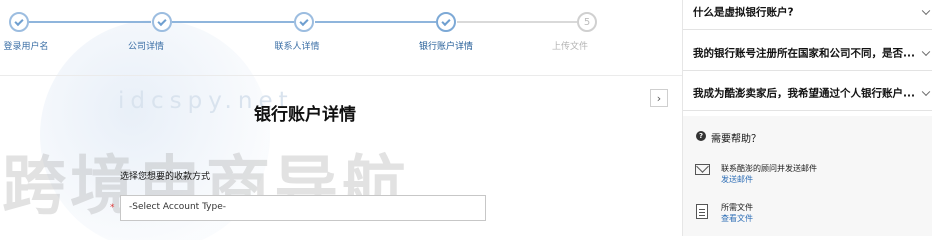 This screenshot has width=932, height=240. What do you see at coordinates (743, 12) in the screenshot?
I see `faq-question: 什么是虚拟银行账户?` at bounding box center [743, 12].